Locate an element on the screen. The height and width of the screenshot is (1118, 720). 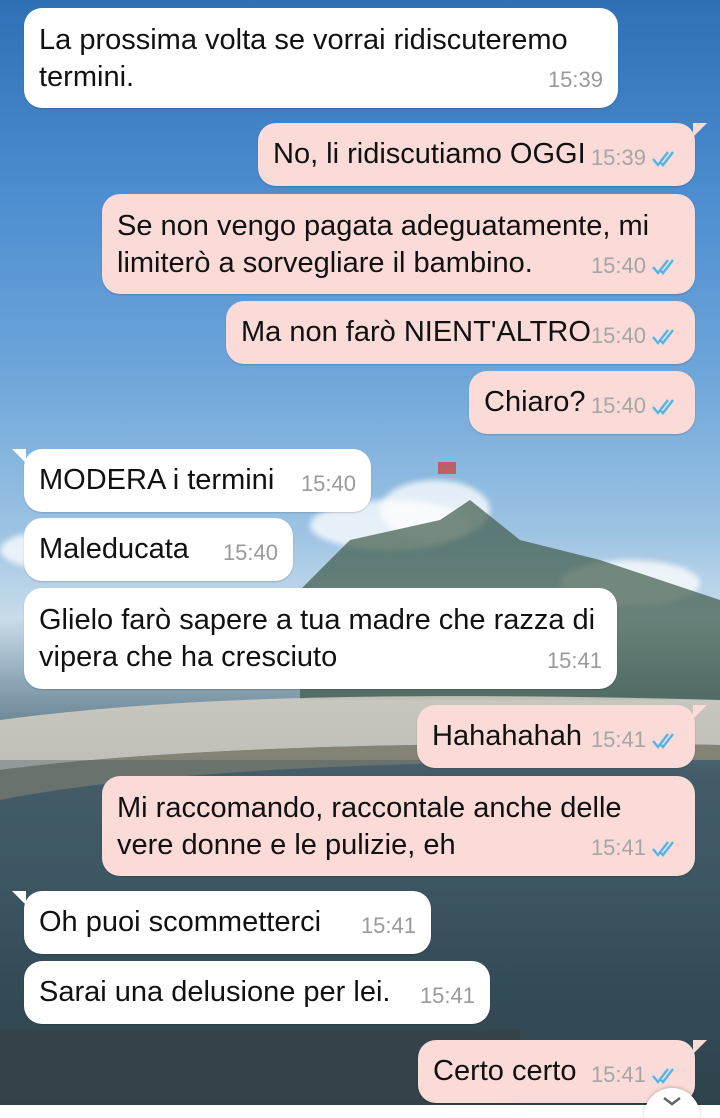
message-out: Ma non farò NIENT'ALTRO 15:40 is located at coordinates (460, 332).